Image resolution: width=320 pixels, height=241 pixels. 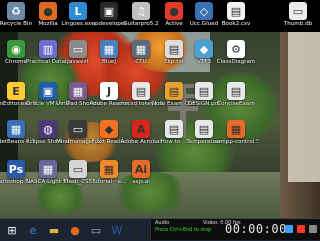 I want to click on shortcut-icon: ♻, so click(x=16, y=11).